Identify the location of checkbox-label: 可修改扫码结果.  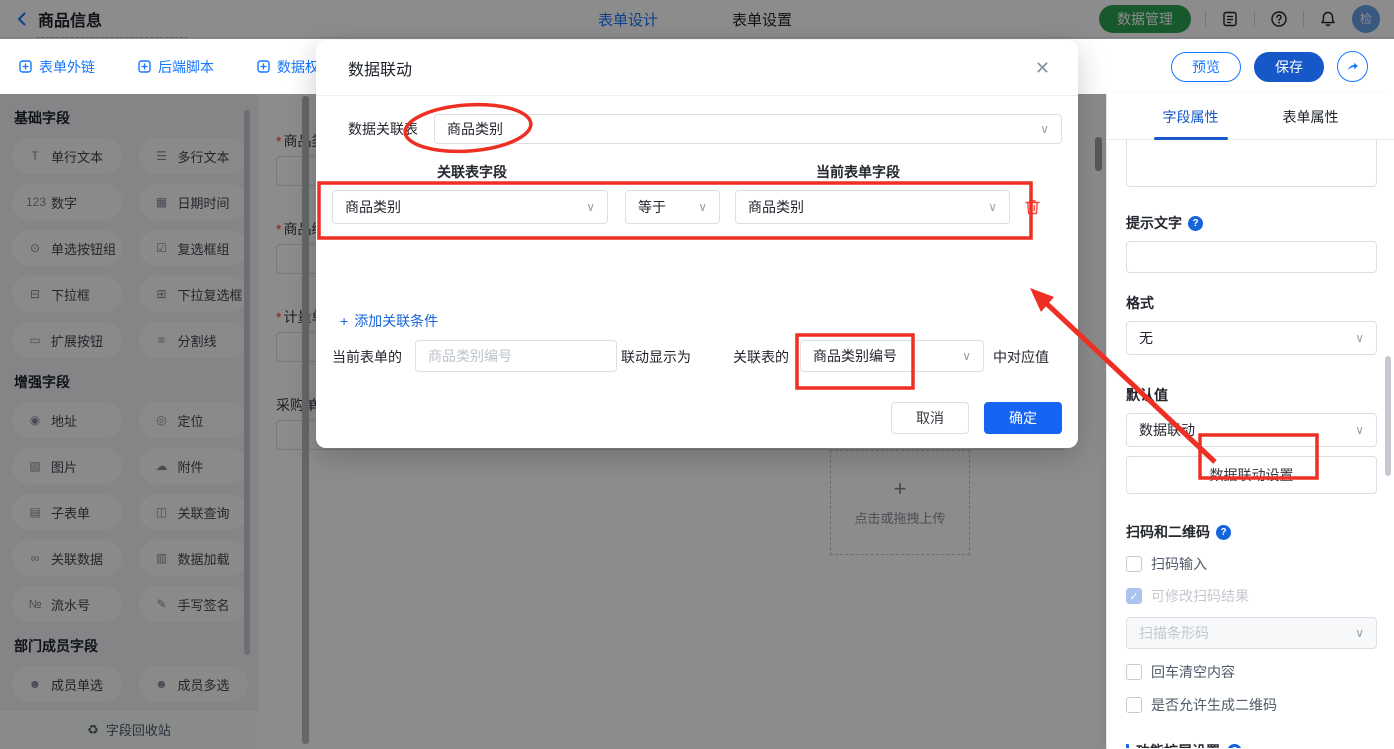
(1200, 596).